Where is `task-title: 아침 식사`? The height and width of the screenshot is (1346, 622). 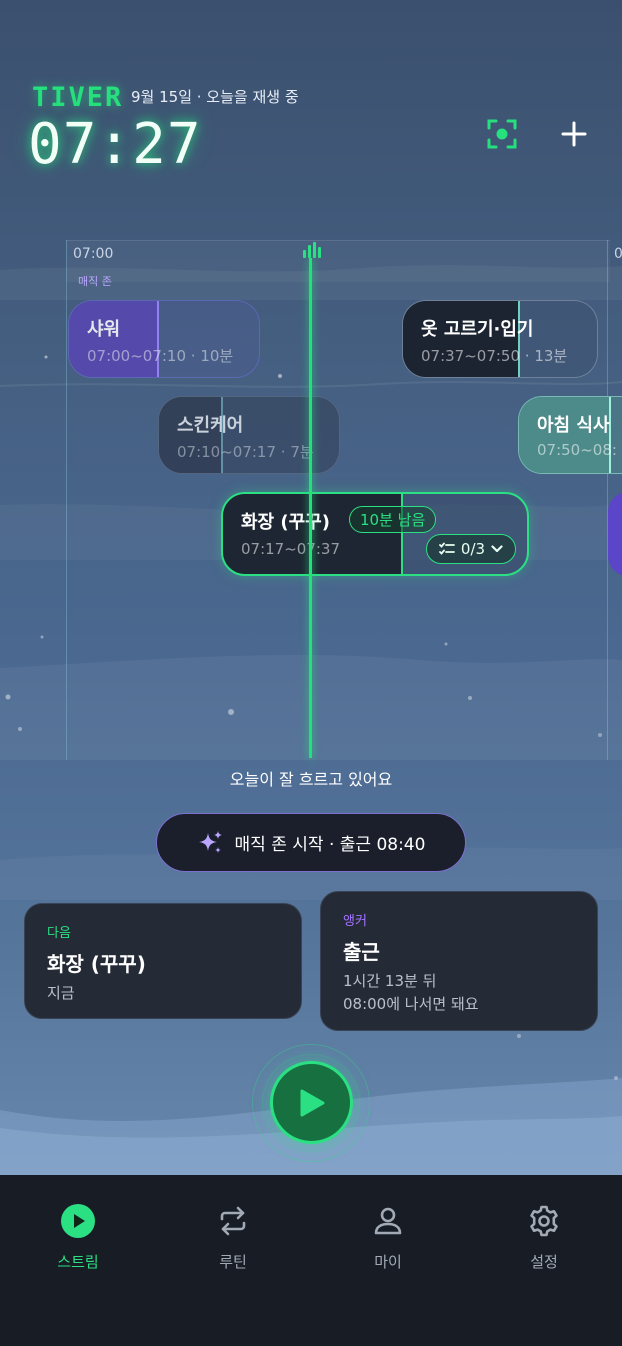
task-title: 아침 식사 is located at coordinates (573, 425).